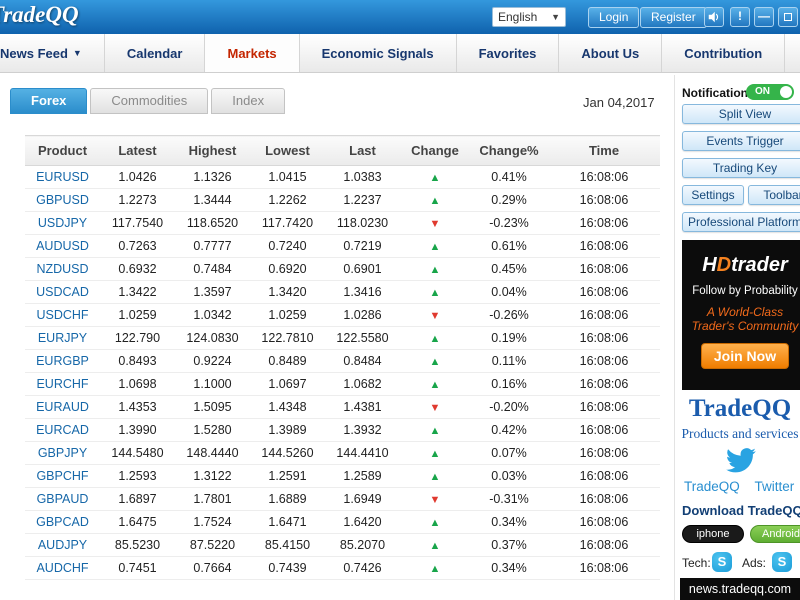  Describe the element at coordinates (362, 453) in the screenshot. I see `last-cell: 144.4410` at that location.